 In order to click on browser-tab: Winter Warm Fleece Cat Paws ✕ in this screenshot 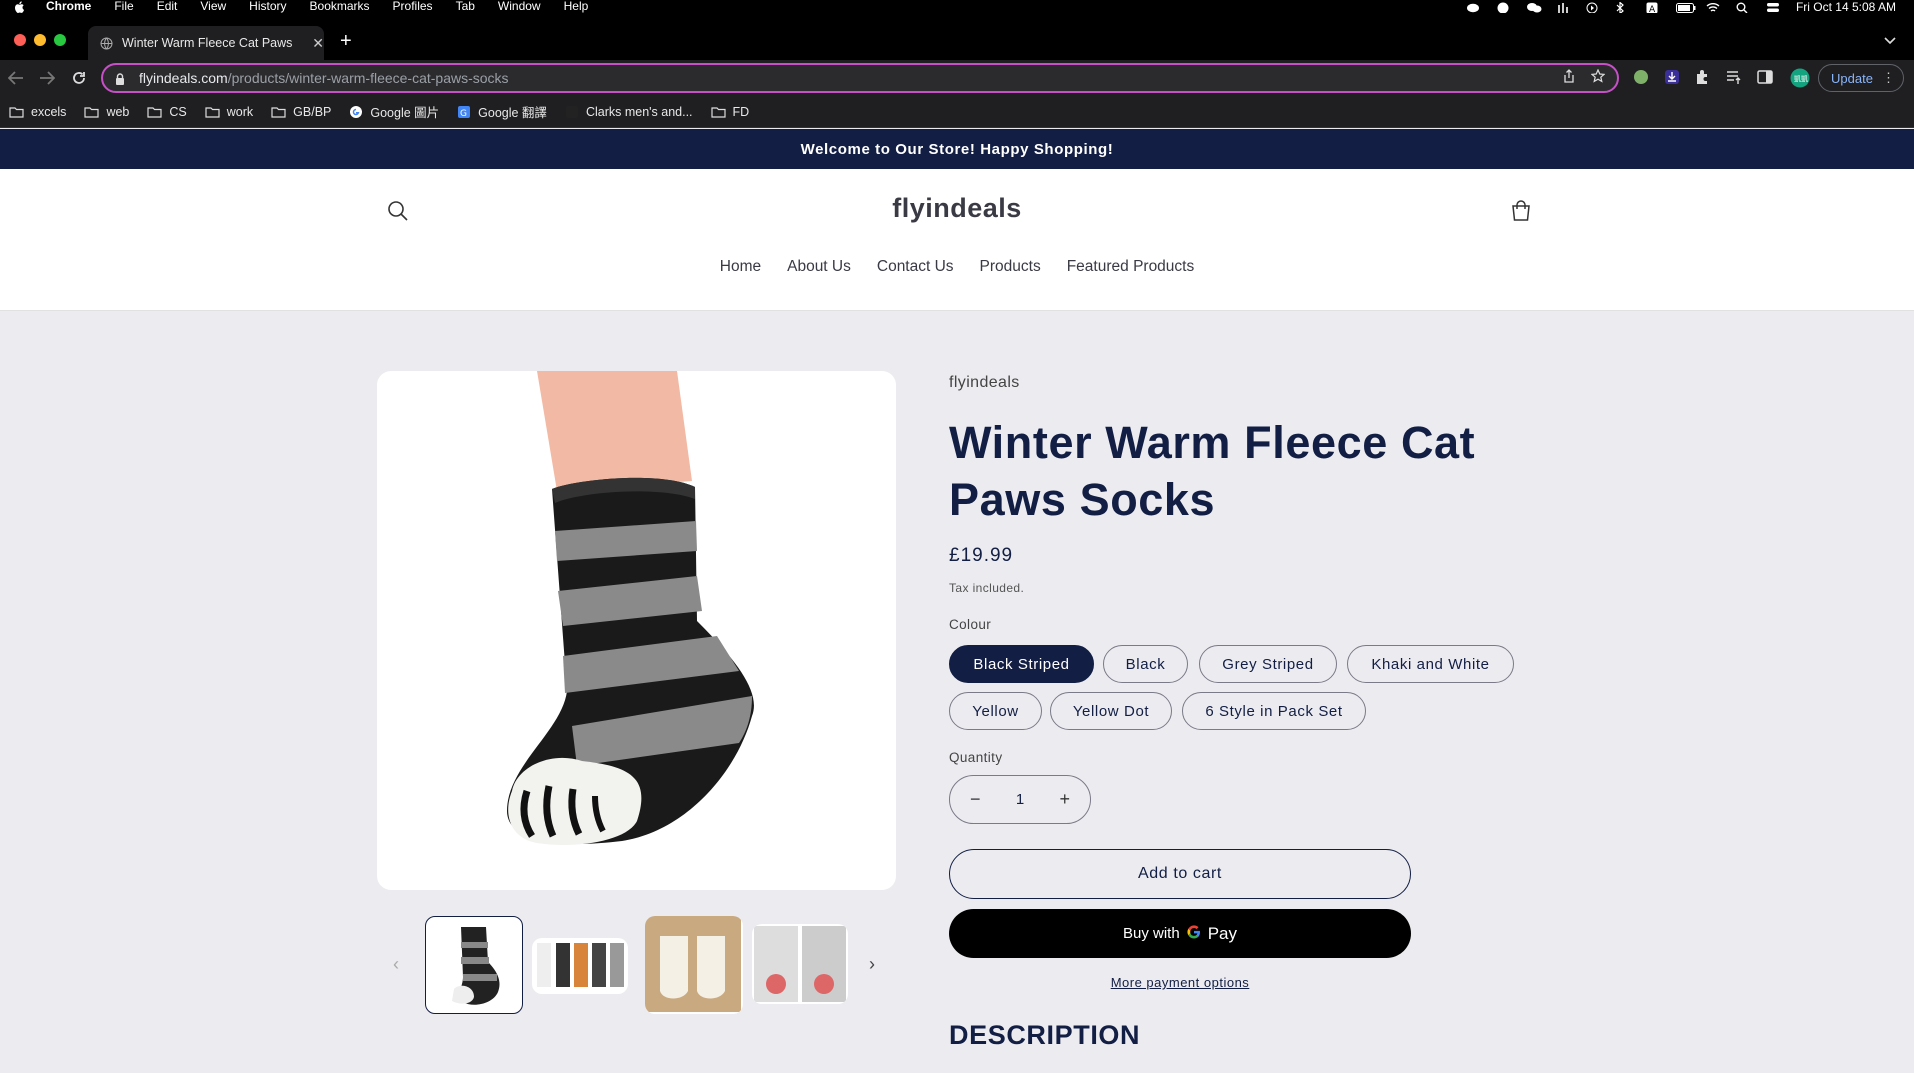, I will do `click(206, 43)`.